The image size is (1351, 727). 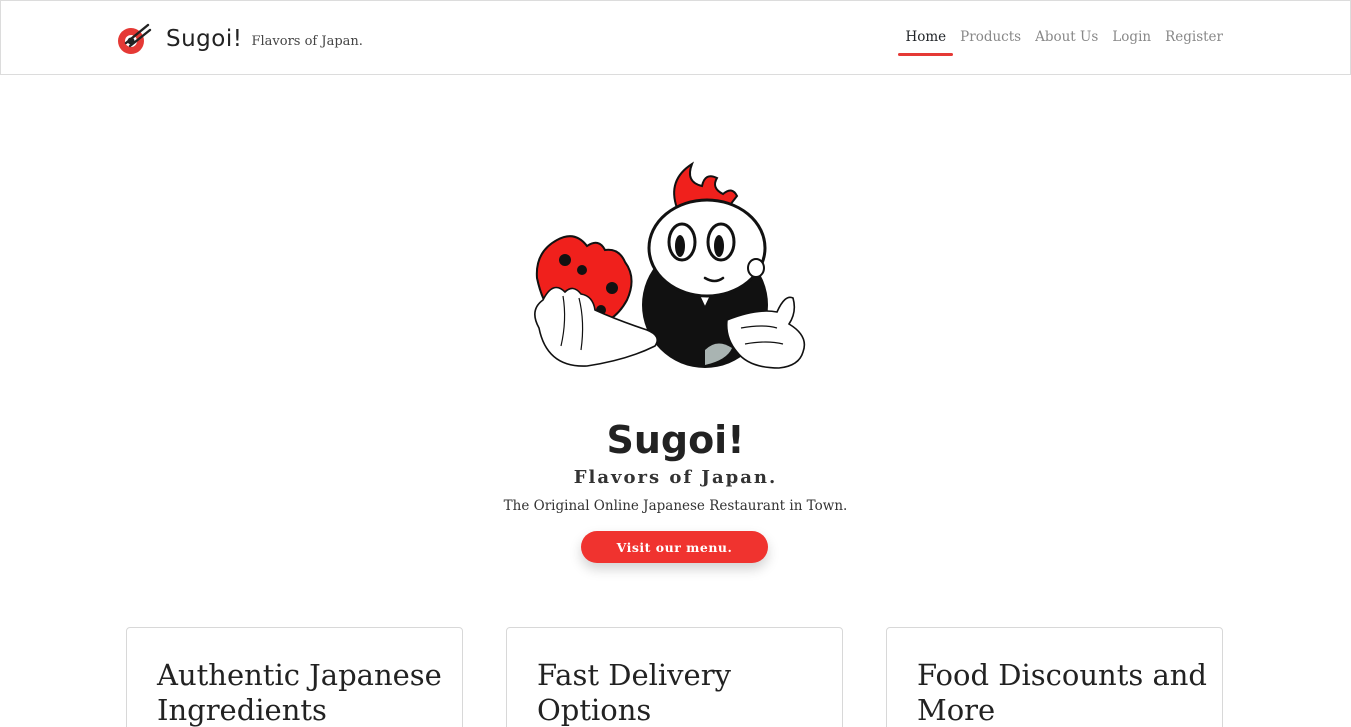 What do you see at coordinates (675, 440) in the screenshot?
I see `hero-title: Sugoi!` at bounding box center [675, 440].